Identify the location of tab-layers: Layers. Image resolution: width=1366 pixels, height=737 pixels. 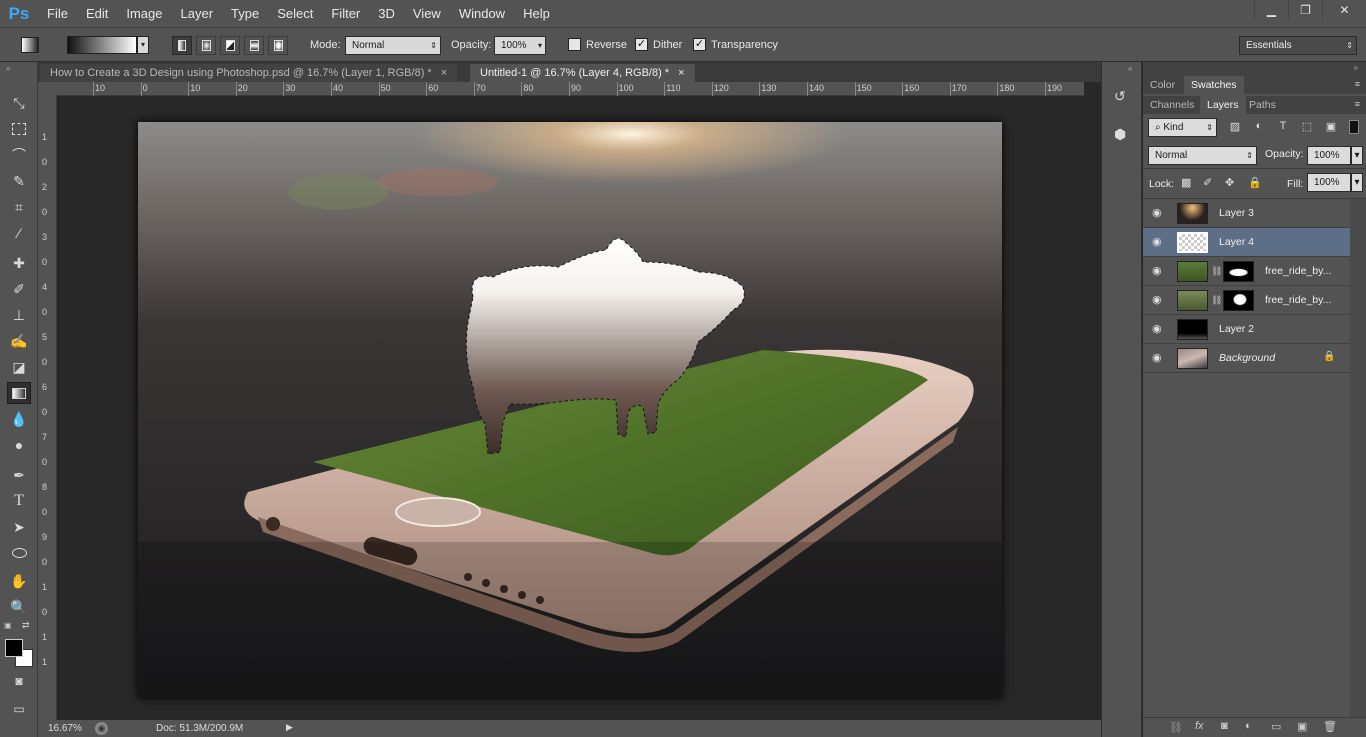
(1223, 105).